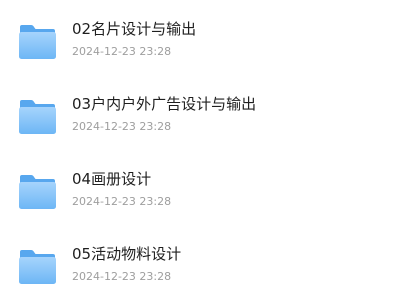  What do you see at coordinates (127, 254) in the screenshot?
I see `folder-name: 05活动物料设计` at bounding box center [127, 254].